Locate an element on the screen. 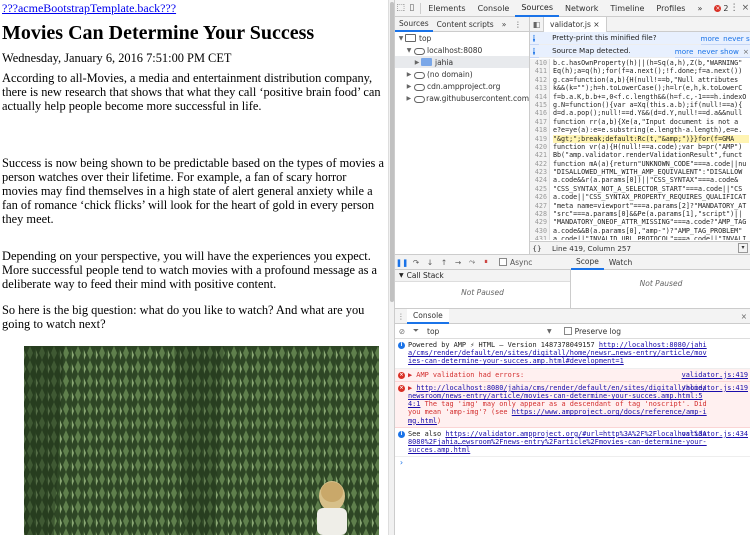 The height and width of the screenshot is (535, 750). tree-item: ▶ raw.githubusercontent.com is located at coordinates (462, 98).